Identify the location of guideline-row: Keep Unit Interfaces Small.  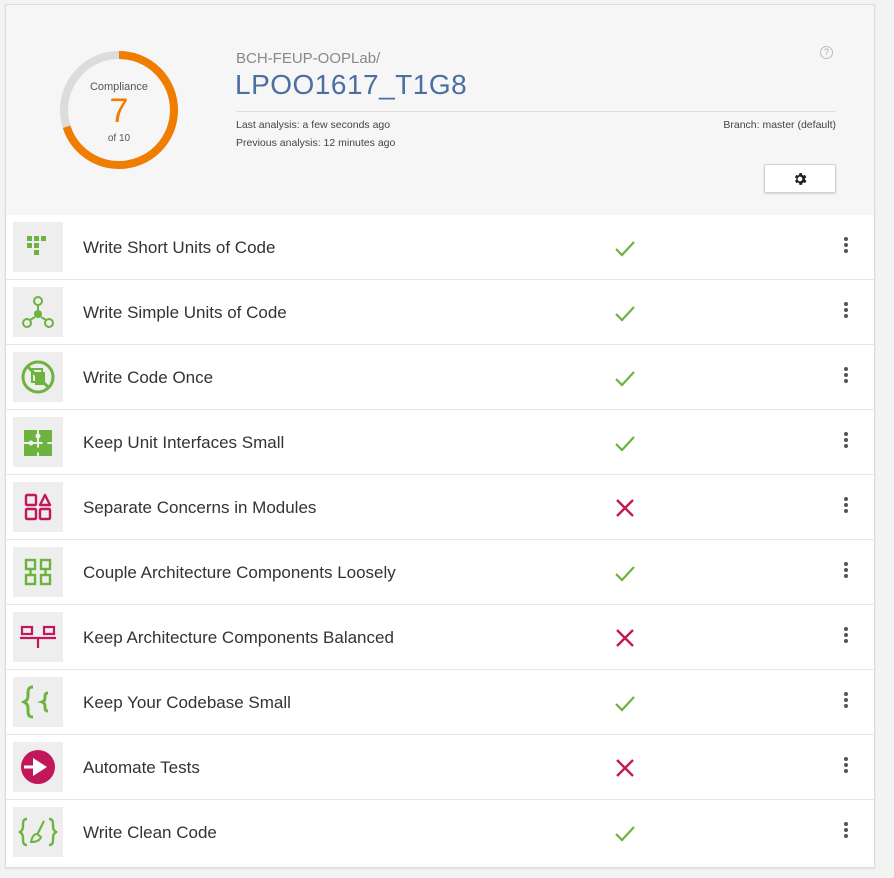
(440, 442).